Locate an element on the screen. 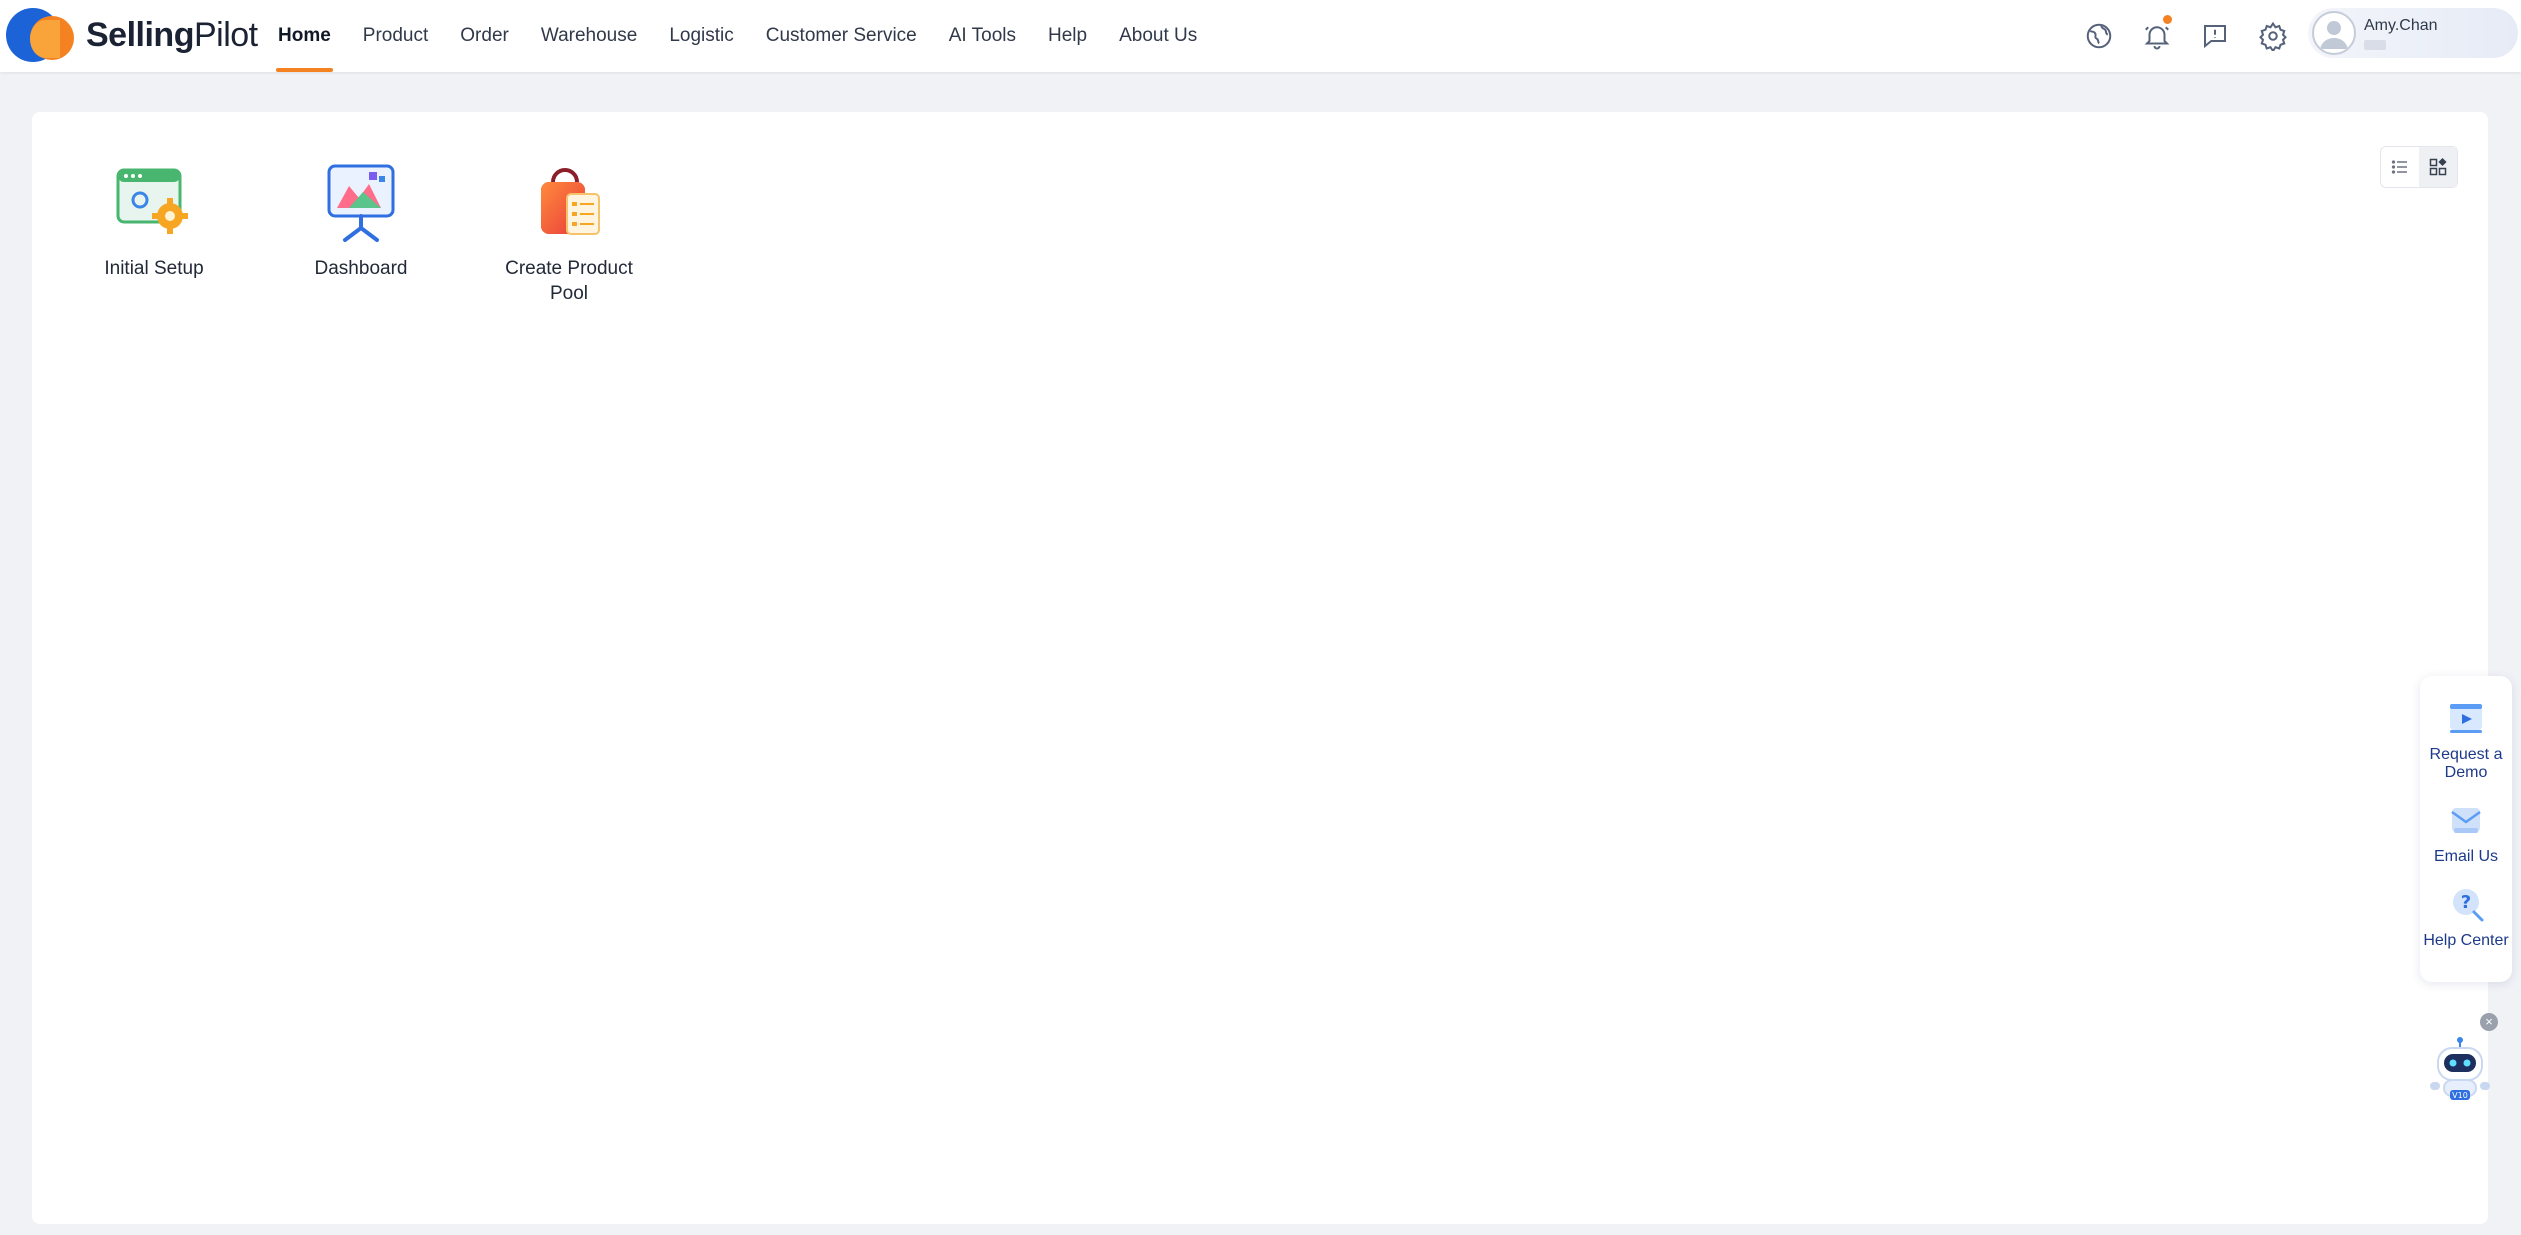 This screenshot has width=2521, height=1235. email-us-button: Email Us is located at coordinates (2466, 832).